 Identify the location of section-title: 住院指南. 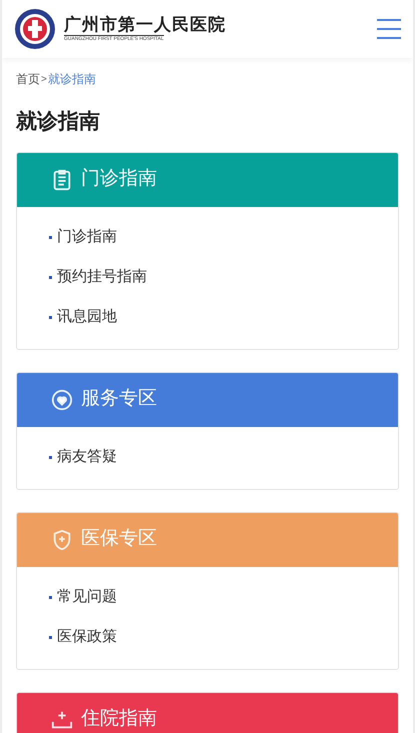
(119, 719).